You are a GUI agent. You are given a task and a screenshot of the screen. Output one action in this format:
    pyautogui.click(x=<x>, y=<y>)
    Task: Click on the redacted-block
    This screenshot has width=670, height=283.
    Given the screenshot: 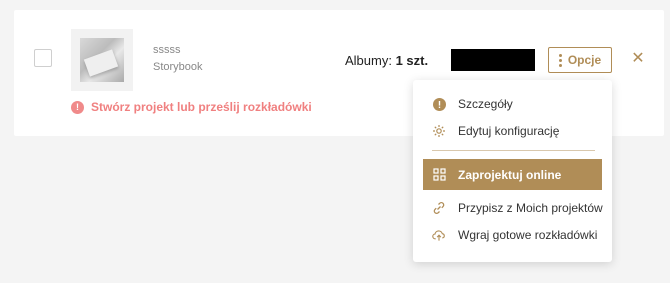 What is the action you would take?
    pyautogui.click(x=493, y=60)
    